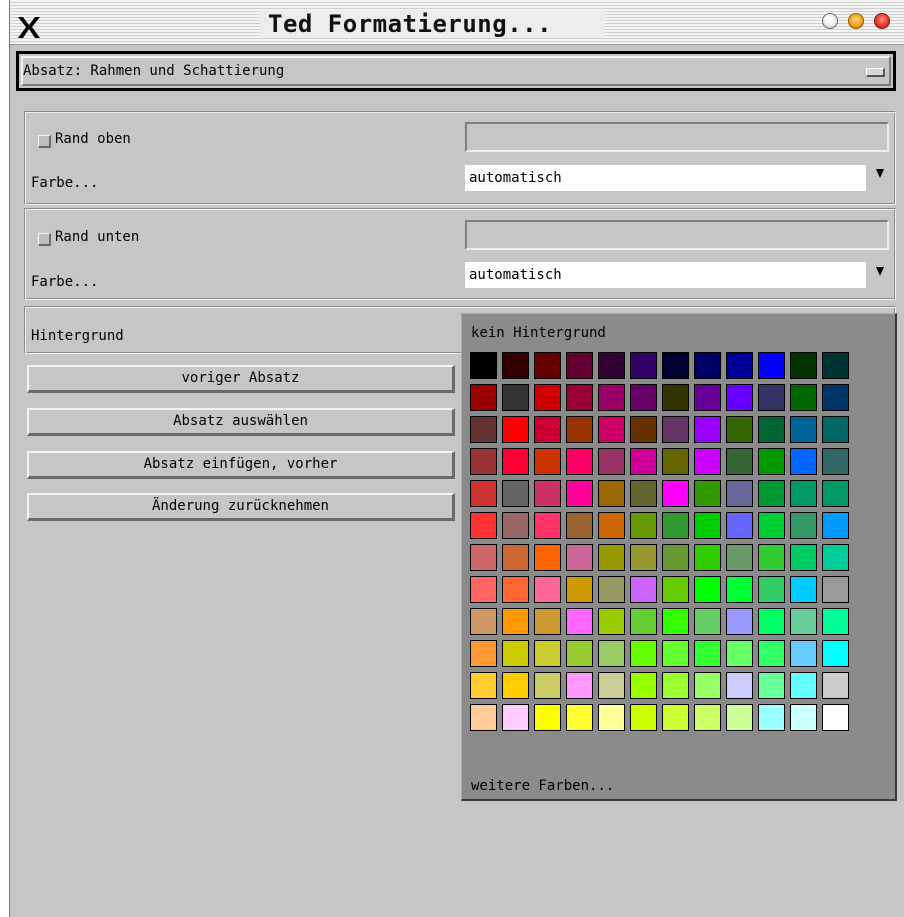 This screenshot has height=917, width=904. Describe the element at coordinates (677, 137) in the screenshot. I see `top-border-width-input` at that location.